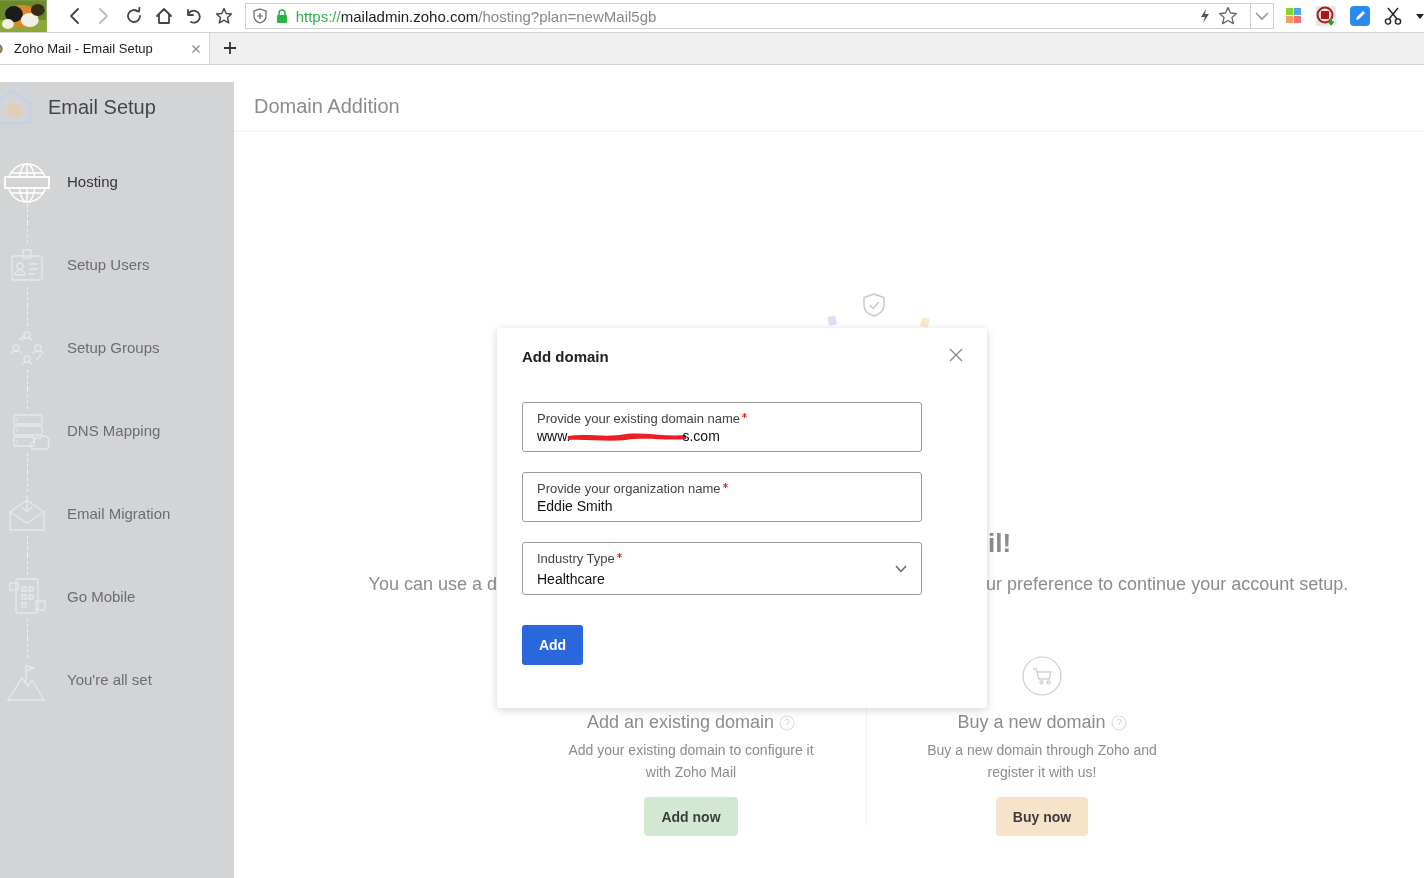  I want to click on field-label: Industry Type, so click(576, 558).